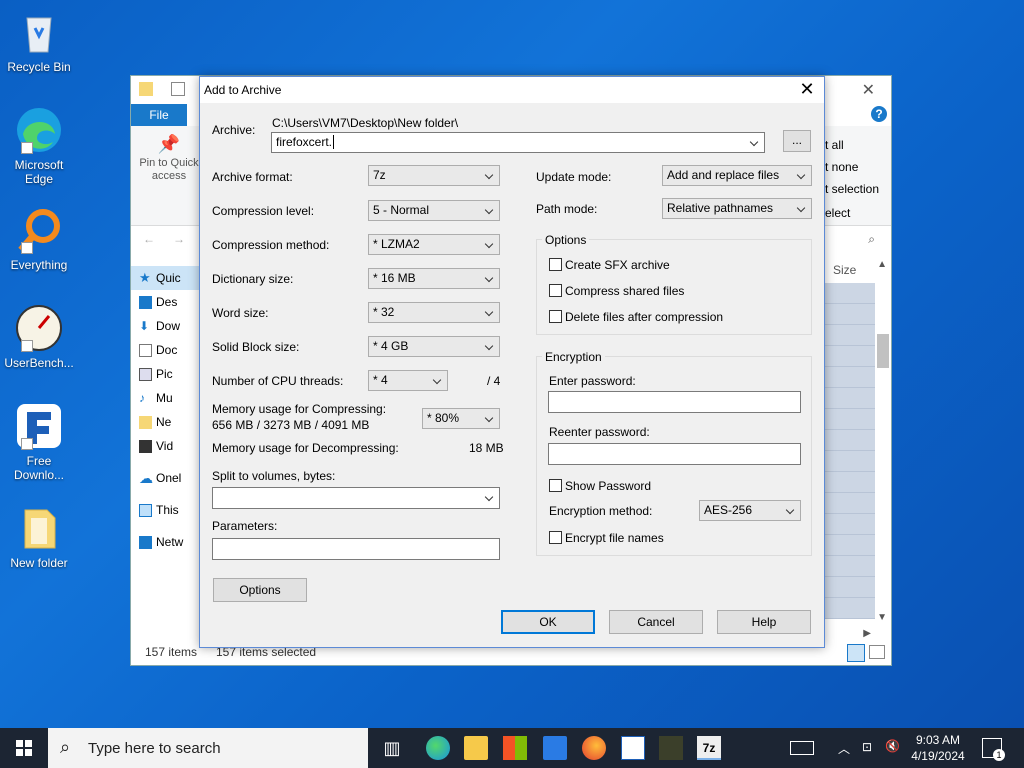 The image size is (1024, 768). I want to click on encrypt-file-names-checkbox: Encrypt file names, so click(606, 538).